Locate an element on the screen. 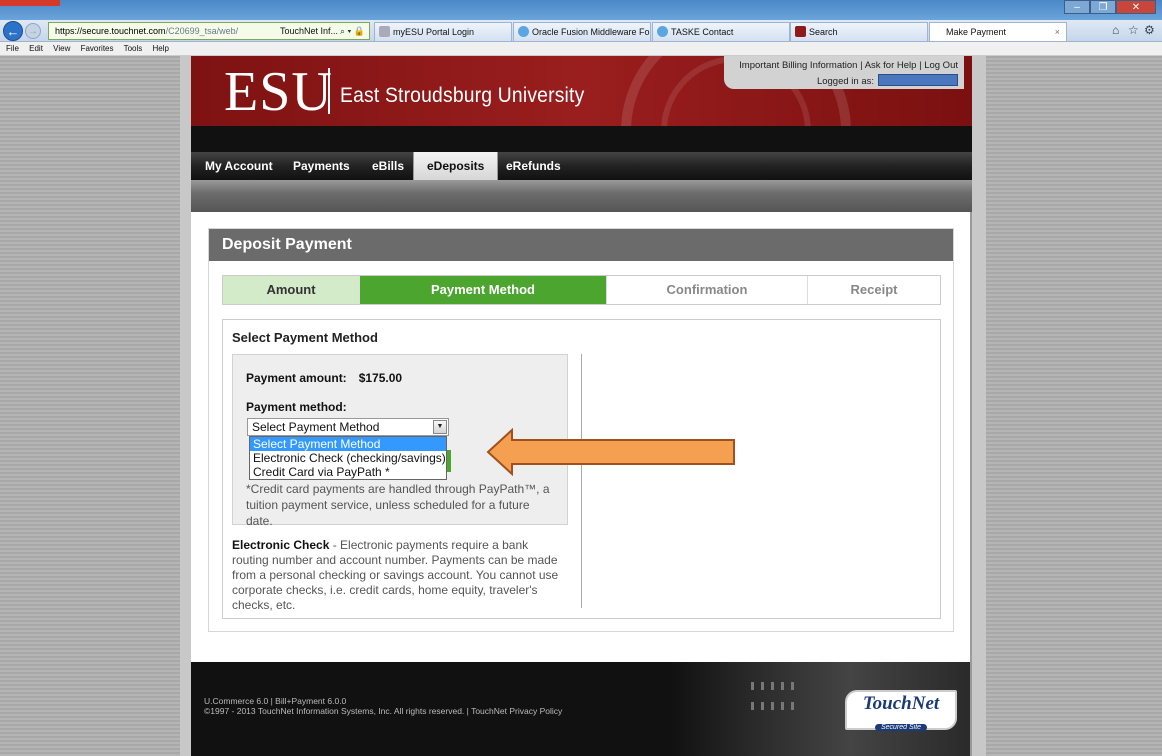  echeck-title: Electronic Check is located at coordinates (281, 545).